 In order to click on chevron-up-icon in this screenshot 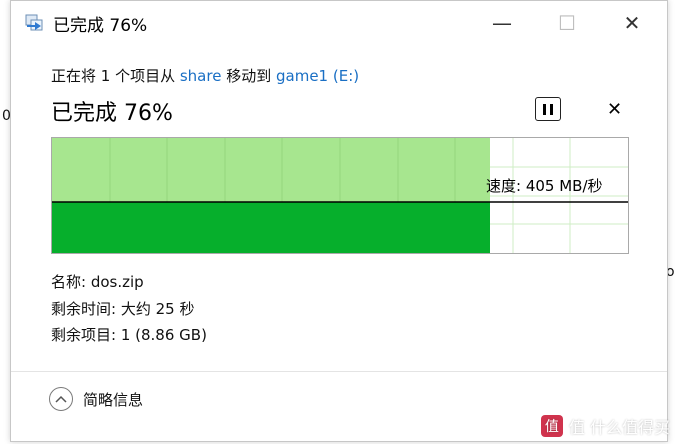, I will do `click(61, 399)`.